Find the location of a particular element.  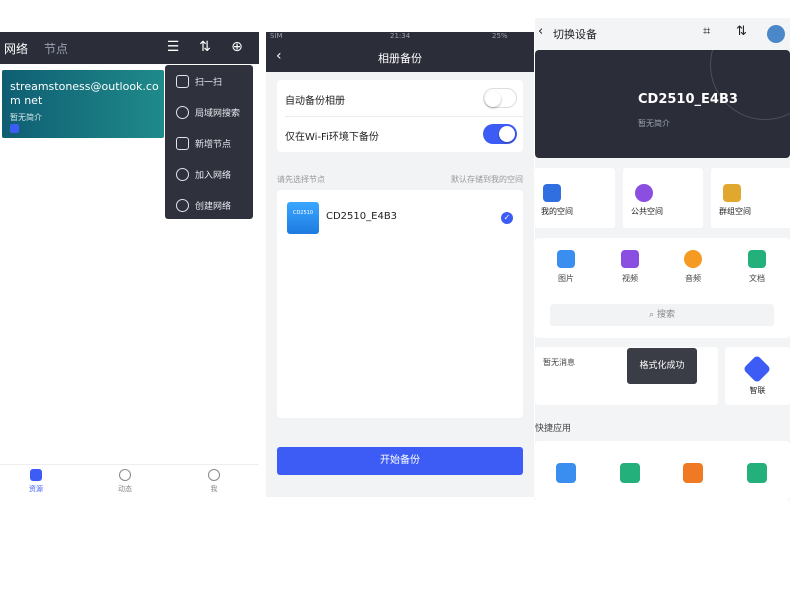

lock-app-icon is located at coordinates (757, 473).